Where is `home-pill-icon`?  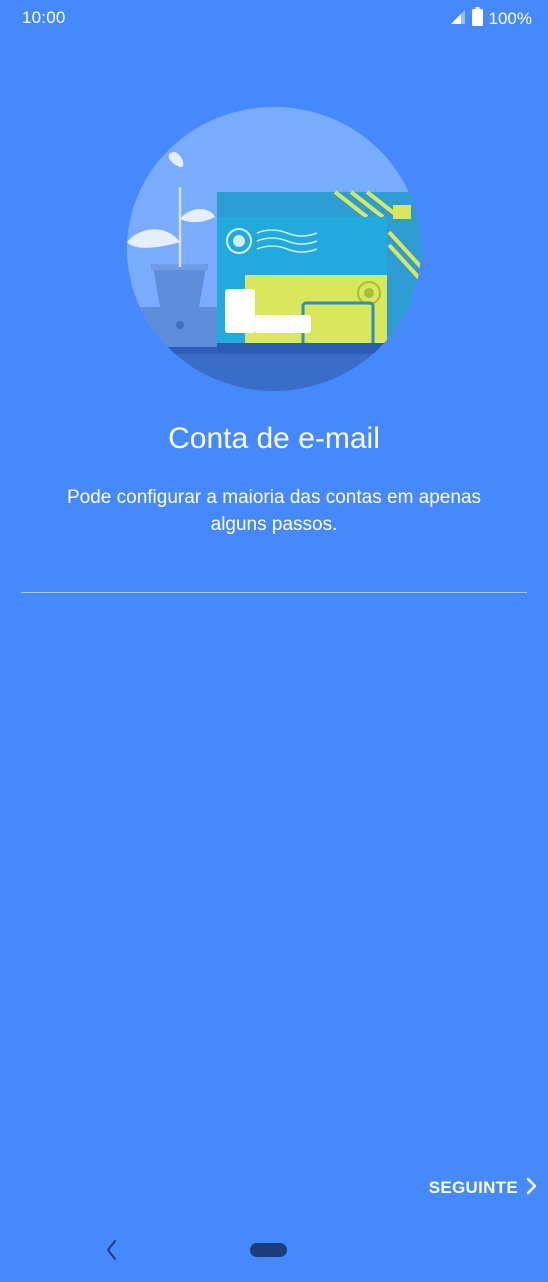
home-pill-icon is located at coordinates (268, 1250).